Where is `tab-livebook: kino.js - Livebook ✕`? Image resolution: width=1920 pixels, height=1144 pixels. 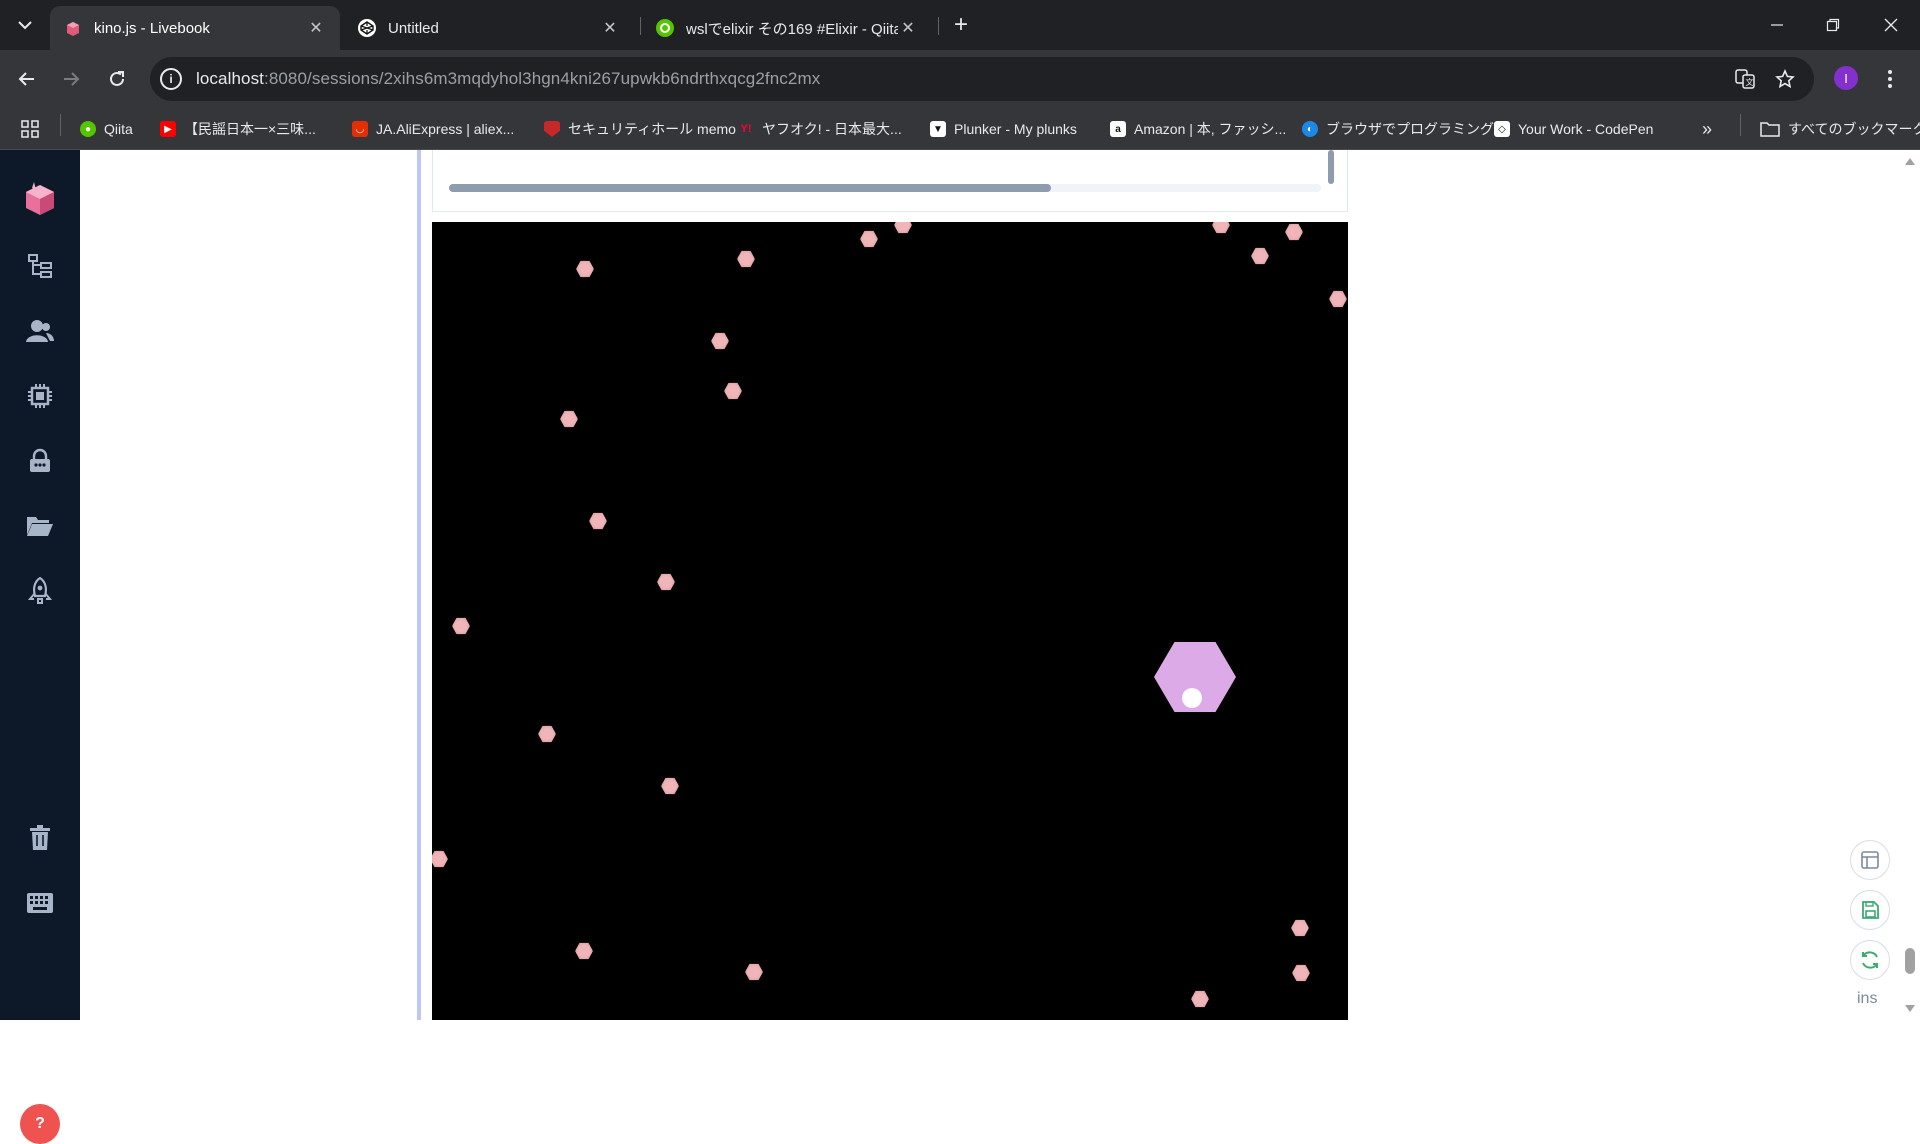 tab-livebook: kino.js - Livebook ✕ is located at coordinates (195, 28).